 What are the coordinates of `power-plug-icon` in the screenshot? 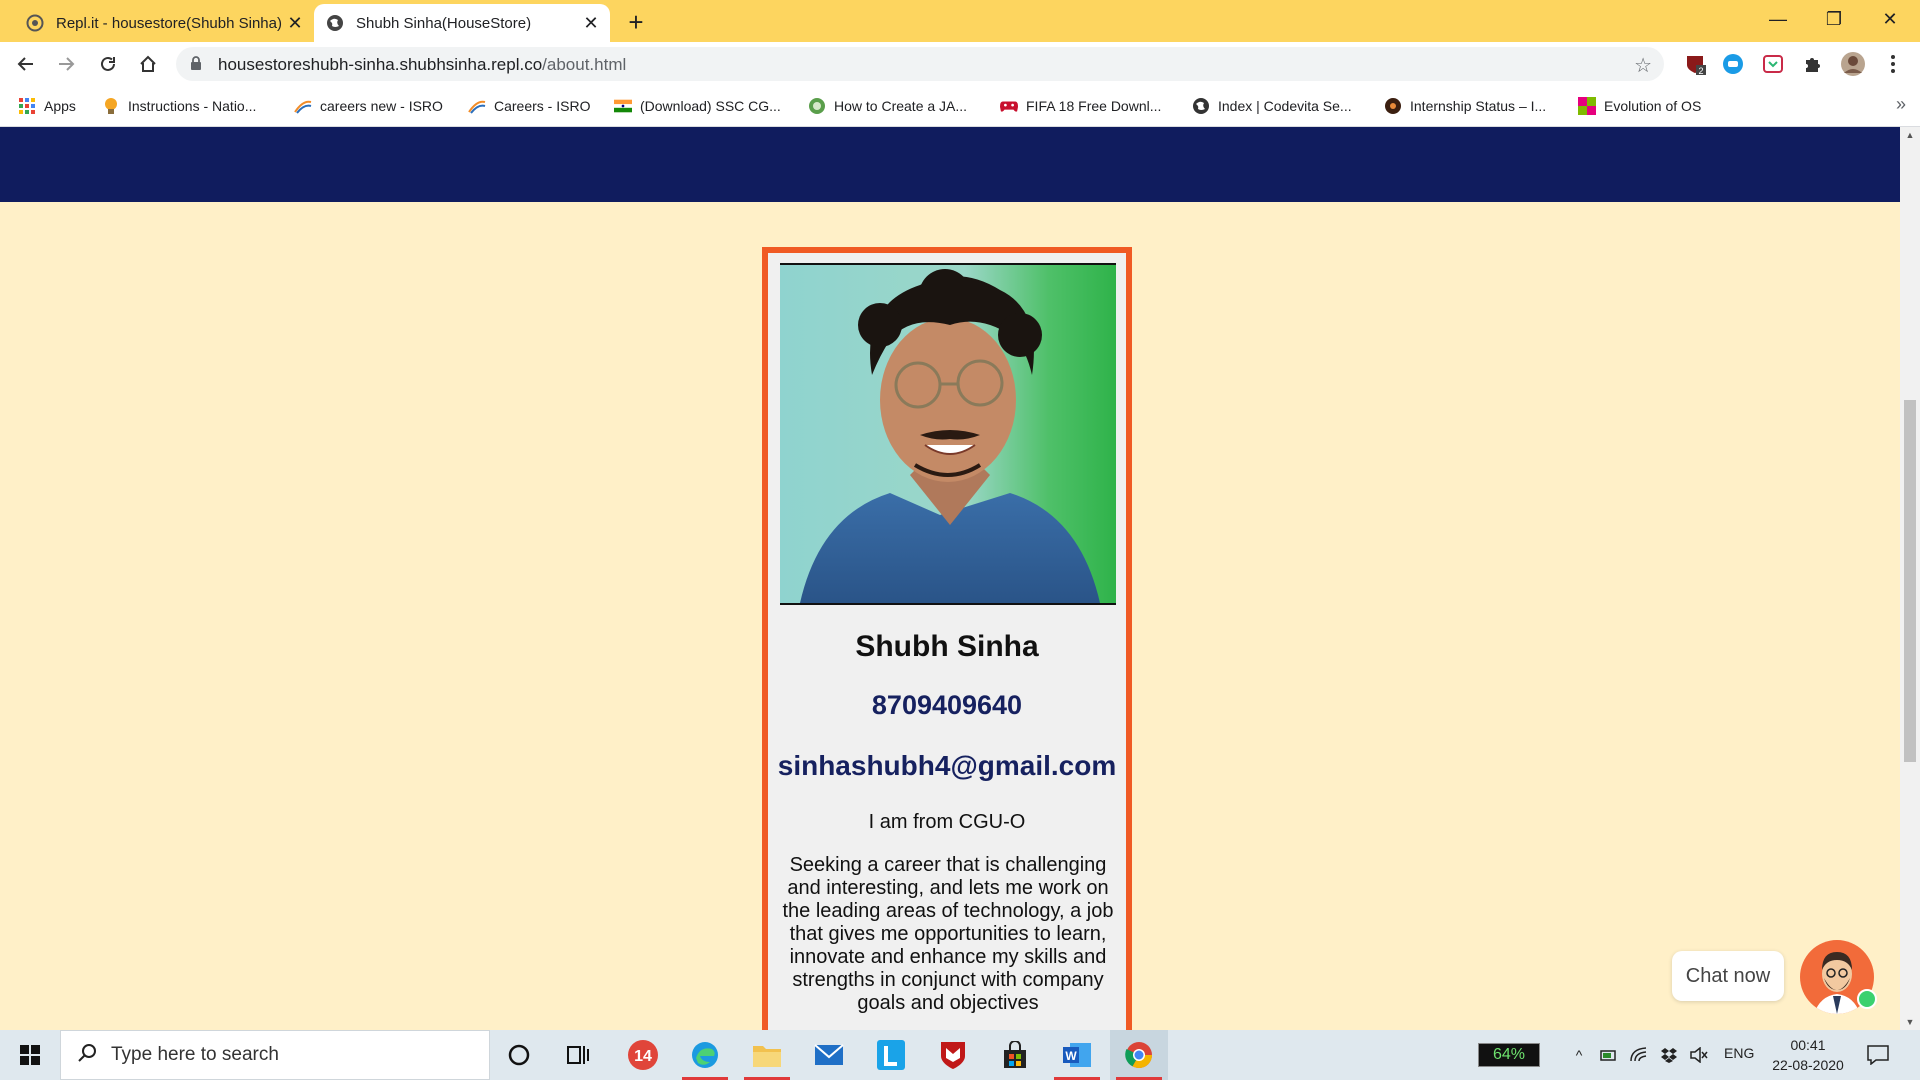 It's located at (1609, 1055).